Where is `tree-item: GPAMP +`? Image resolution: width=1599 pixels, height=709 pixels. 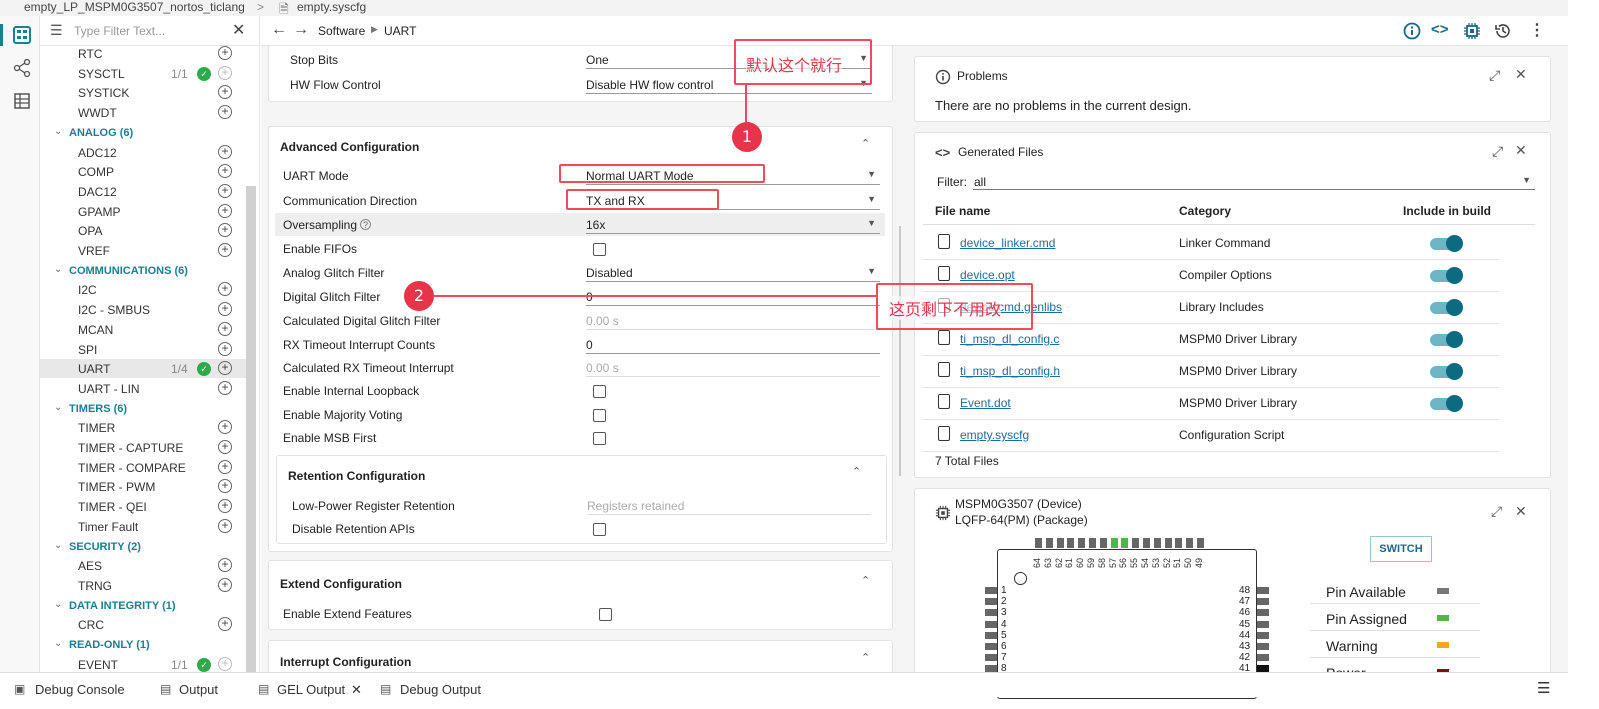
tree-item: GPAMP + is located at coordinates (143, 211).